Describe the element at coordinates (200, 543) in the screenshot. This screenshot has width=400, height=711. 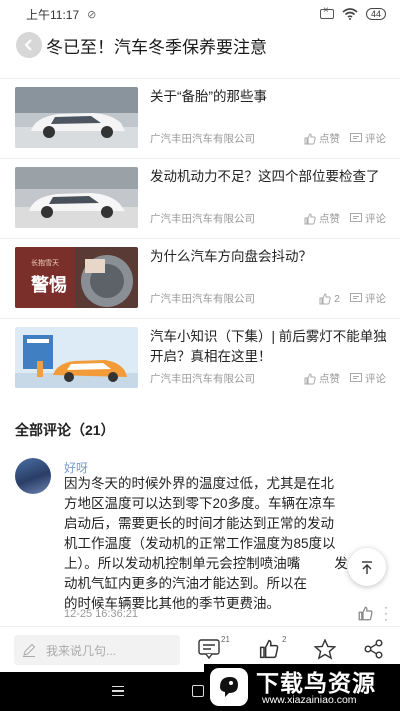
I see `comment-line: 机工作温度（发动机的正常工作温度为85度以` at that location.